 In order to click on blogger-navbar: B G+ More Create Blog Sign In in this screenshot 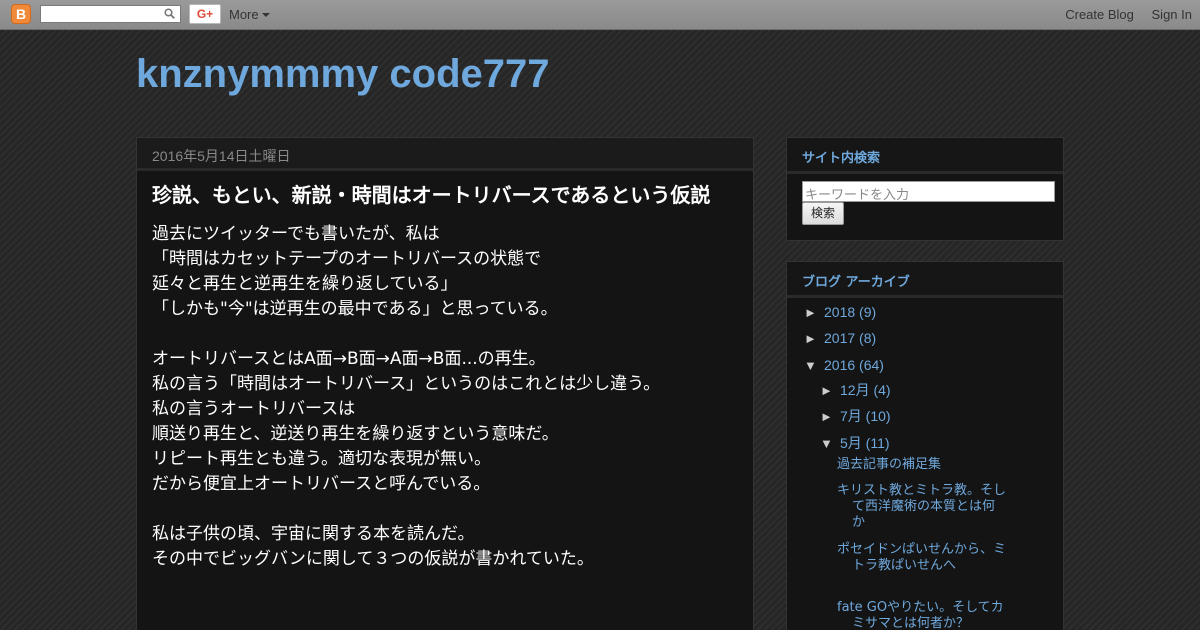, I will do `click(600, 15)`.